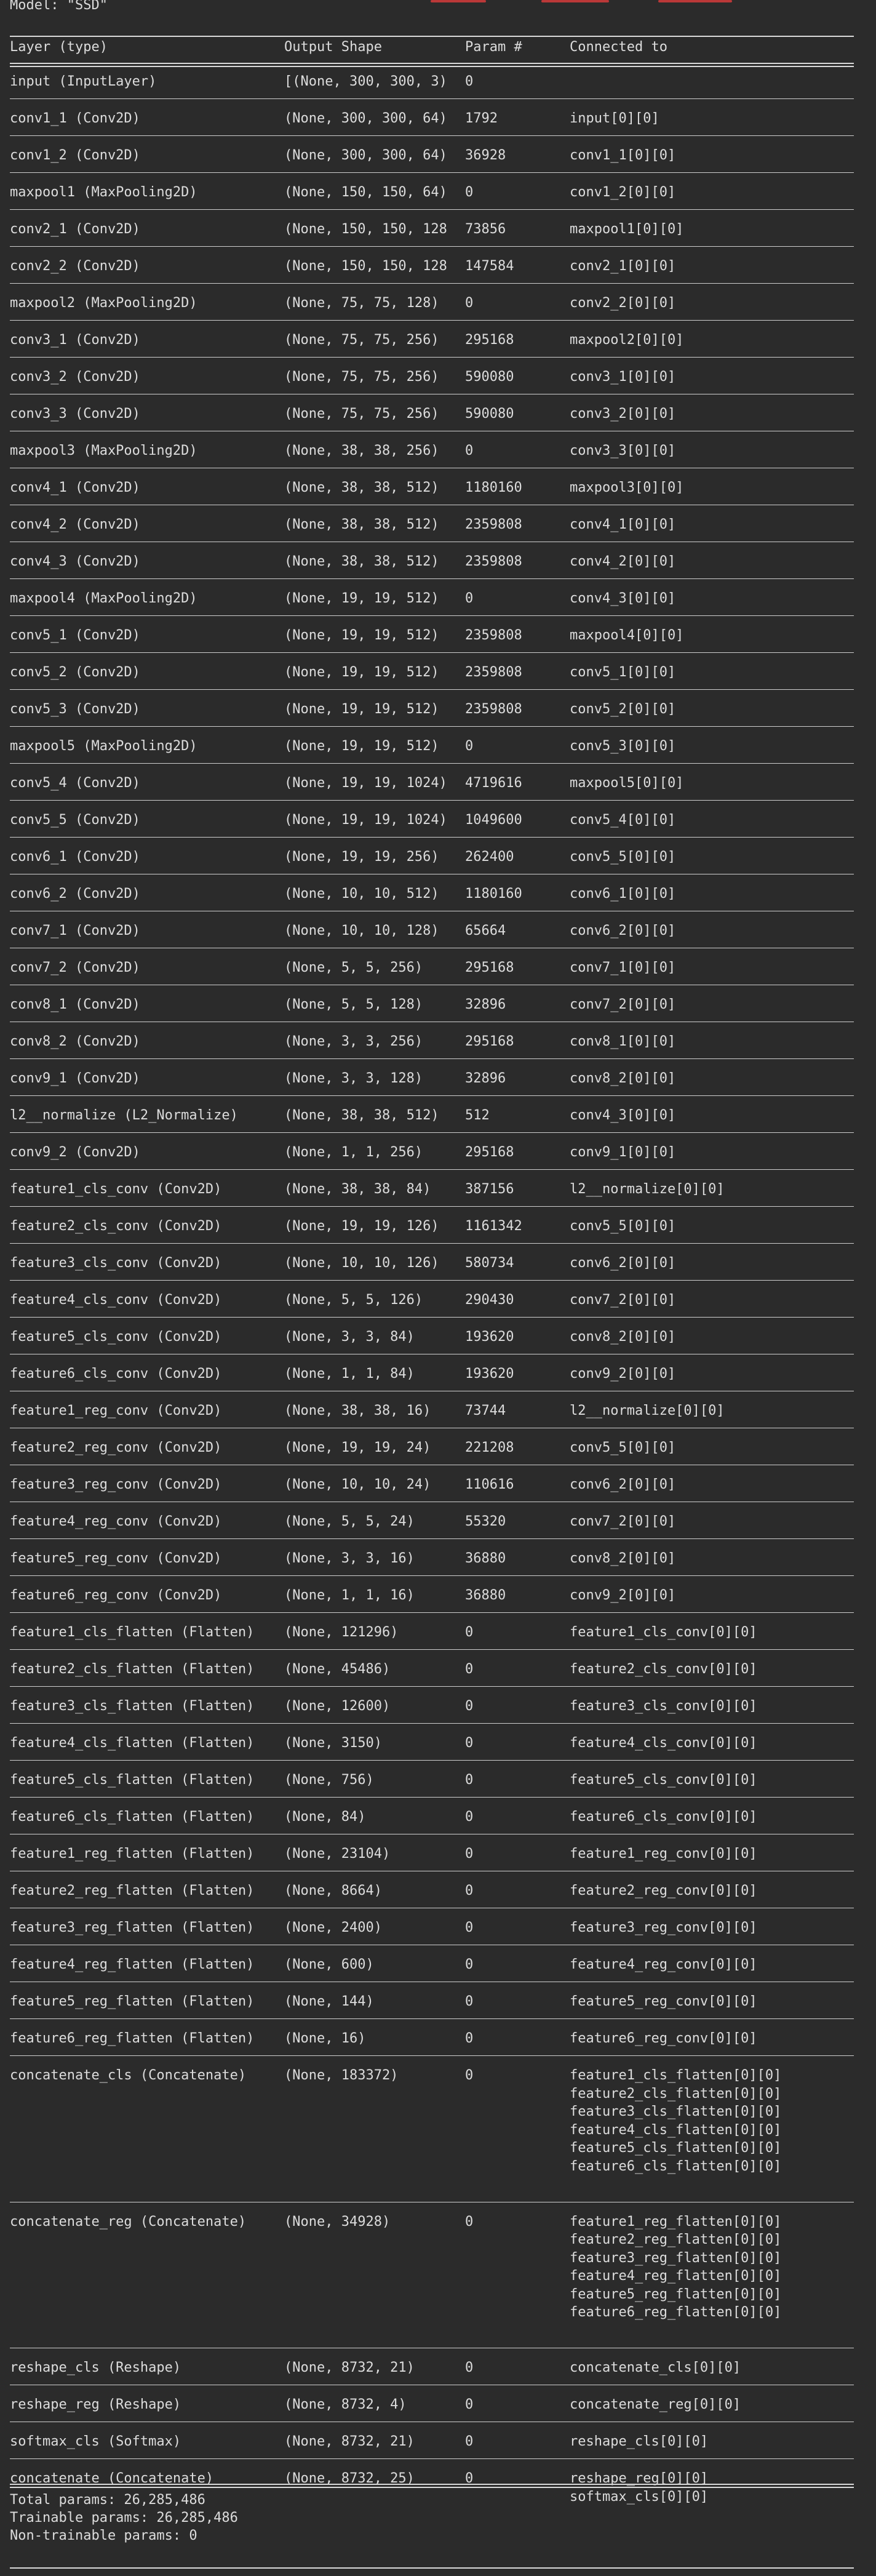 Image resolution: width=876 pixels, height=2576 pixels. What do you see at coordinates (75, 783) in the screenshot?
I see `layer-name: conv5_4 (Conv2D)` at bounding box center [75, 783].